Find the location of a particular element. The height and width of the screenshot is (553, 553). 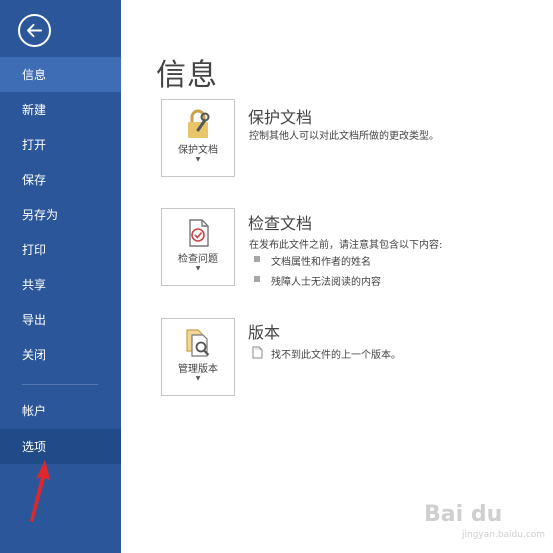

manage-versions-button: 管理版本 ▼ is located at coordinates (198, 357).